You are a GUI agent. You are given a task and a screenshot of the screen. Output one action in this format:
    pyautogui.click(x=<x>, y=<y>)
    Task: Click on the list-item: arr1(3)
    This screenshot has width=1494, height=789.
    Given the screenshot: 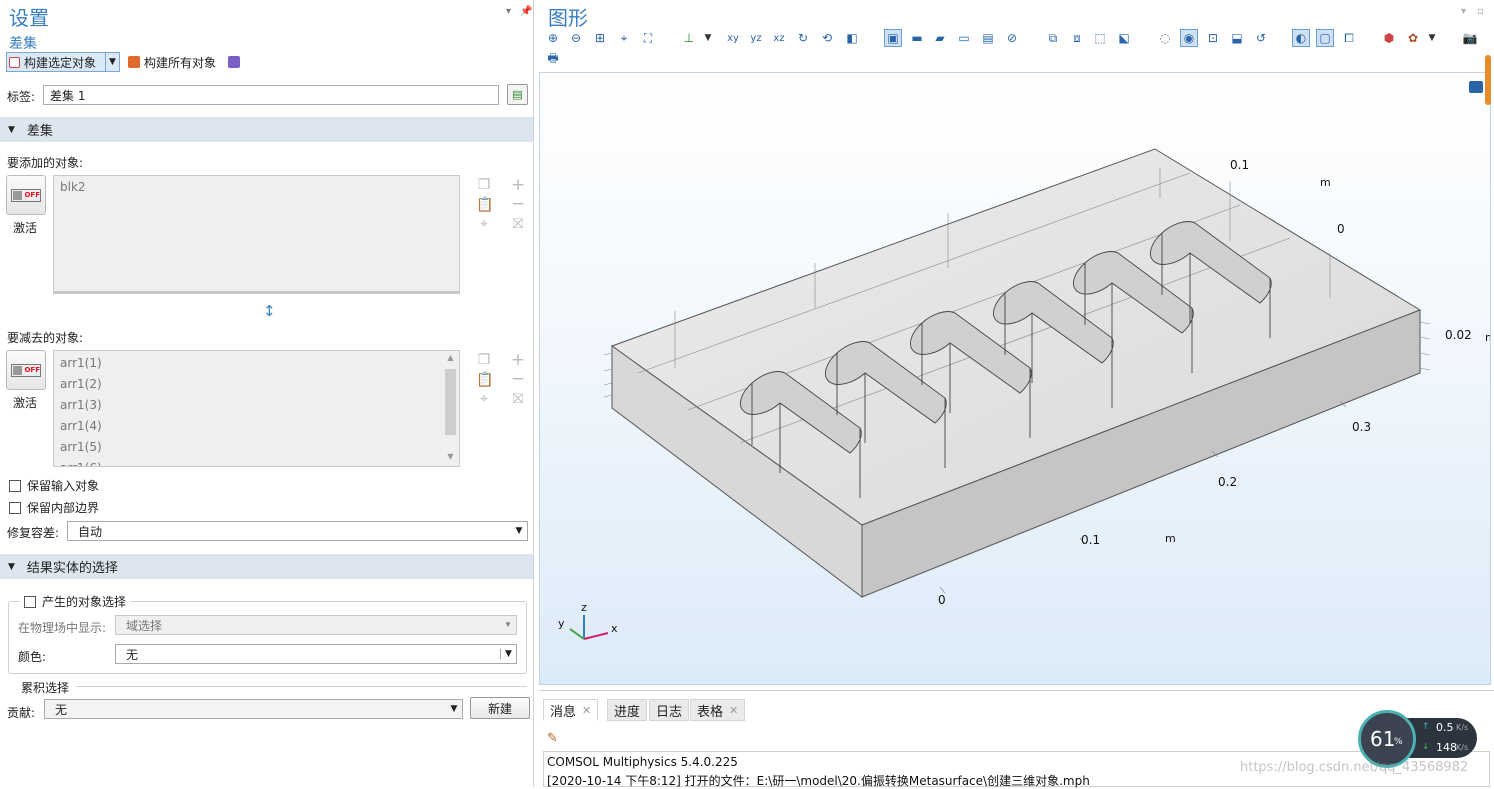 What is the action you would take?
    pyautogui.click(x=256, y=405)
    